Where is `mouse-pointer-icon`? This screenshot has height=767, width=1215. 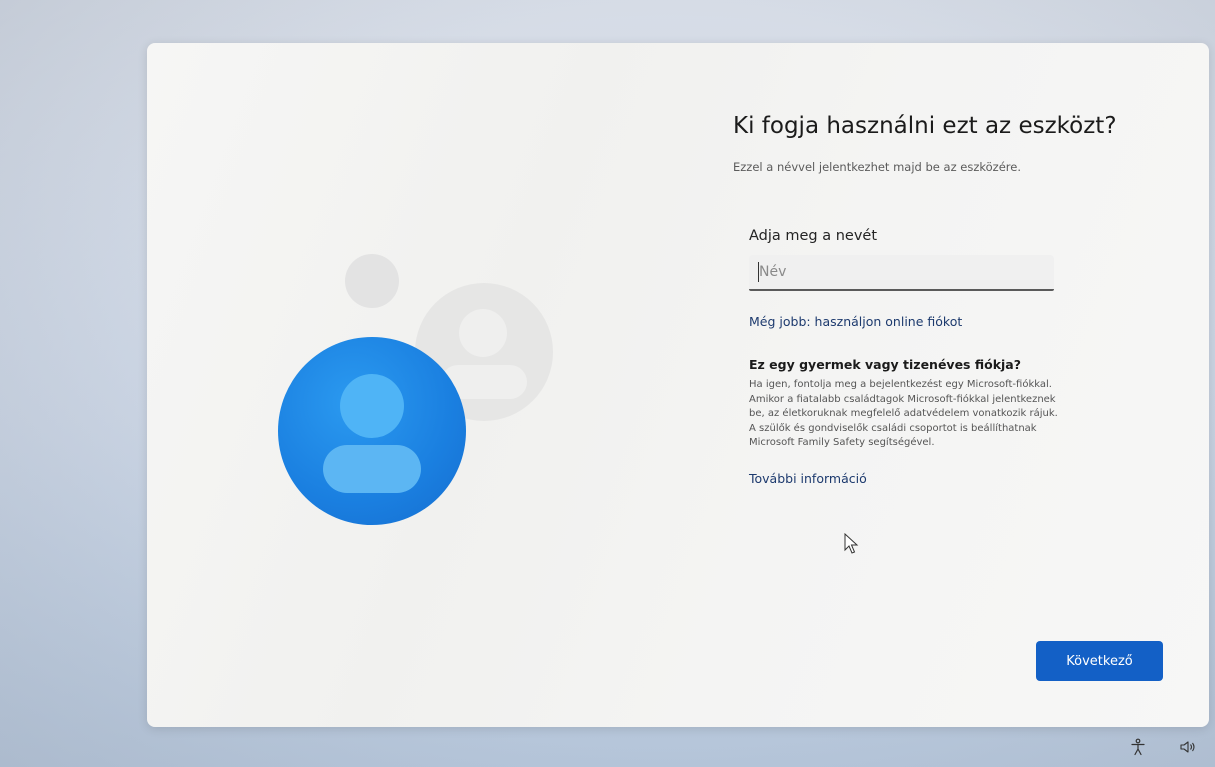
mouse-pointer-icon is located at coordinates (851, 543).